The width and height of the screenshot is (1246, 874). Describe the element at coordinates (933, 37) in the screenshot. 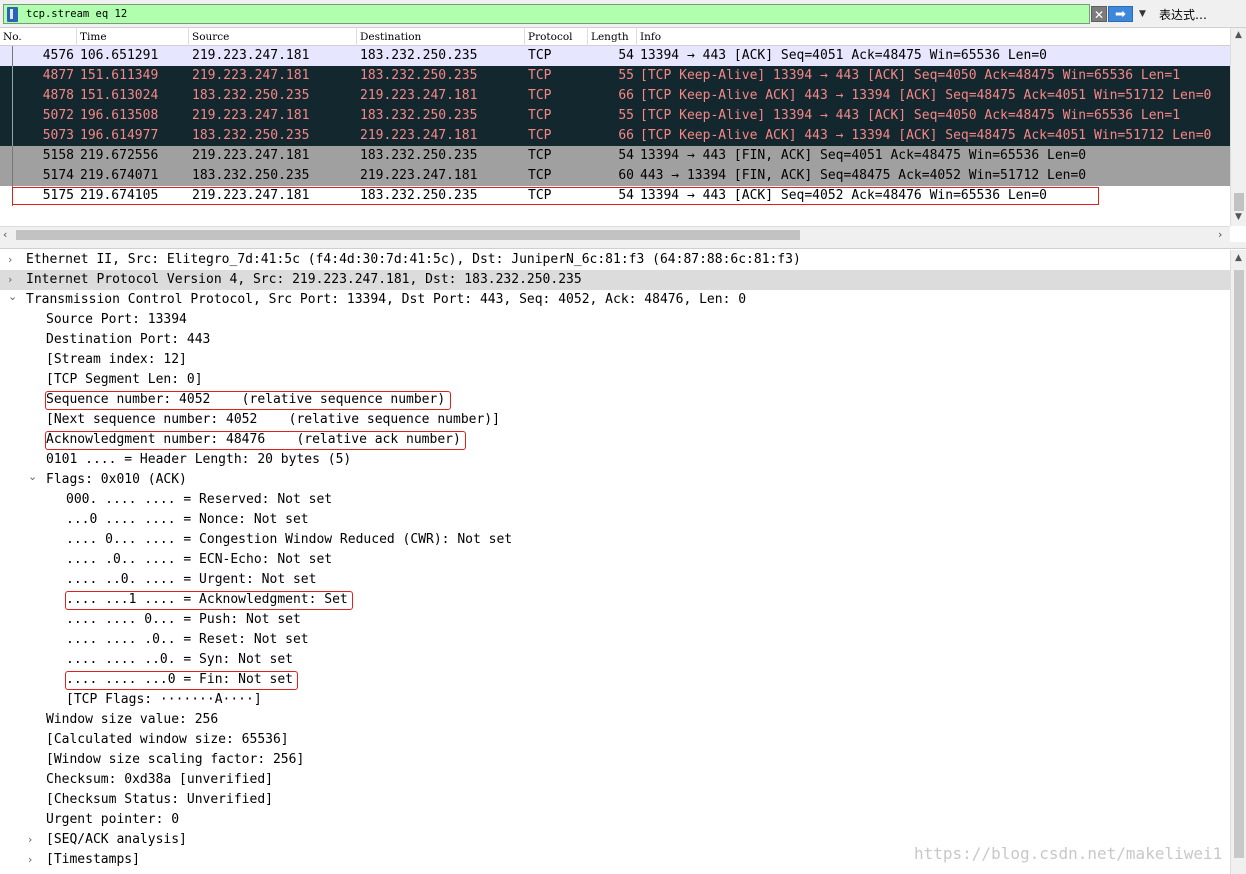

I see `column-header-info: Info` at that location.